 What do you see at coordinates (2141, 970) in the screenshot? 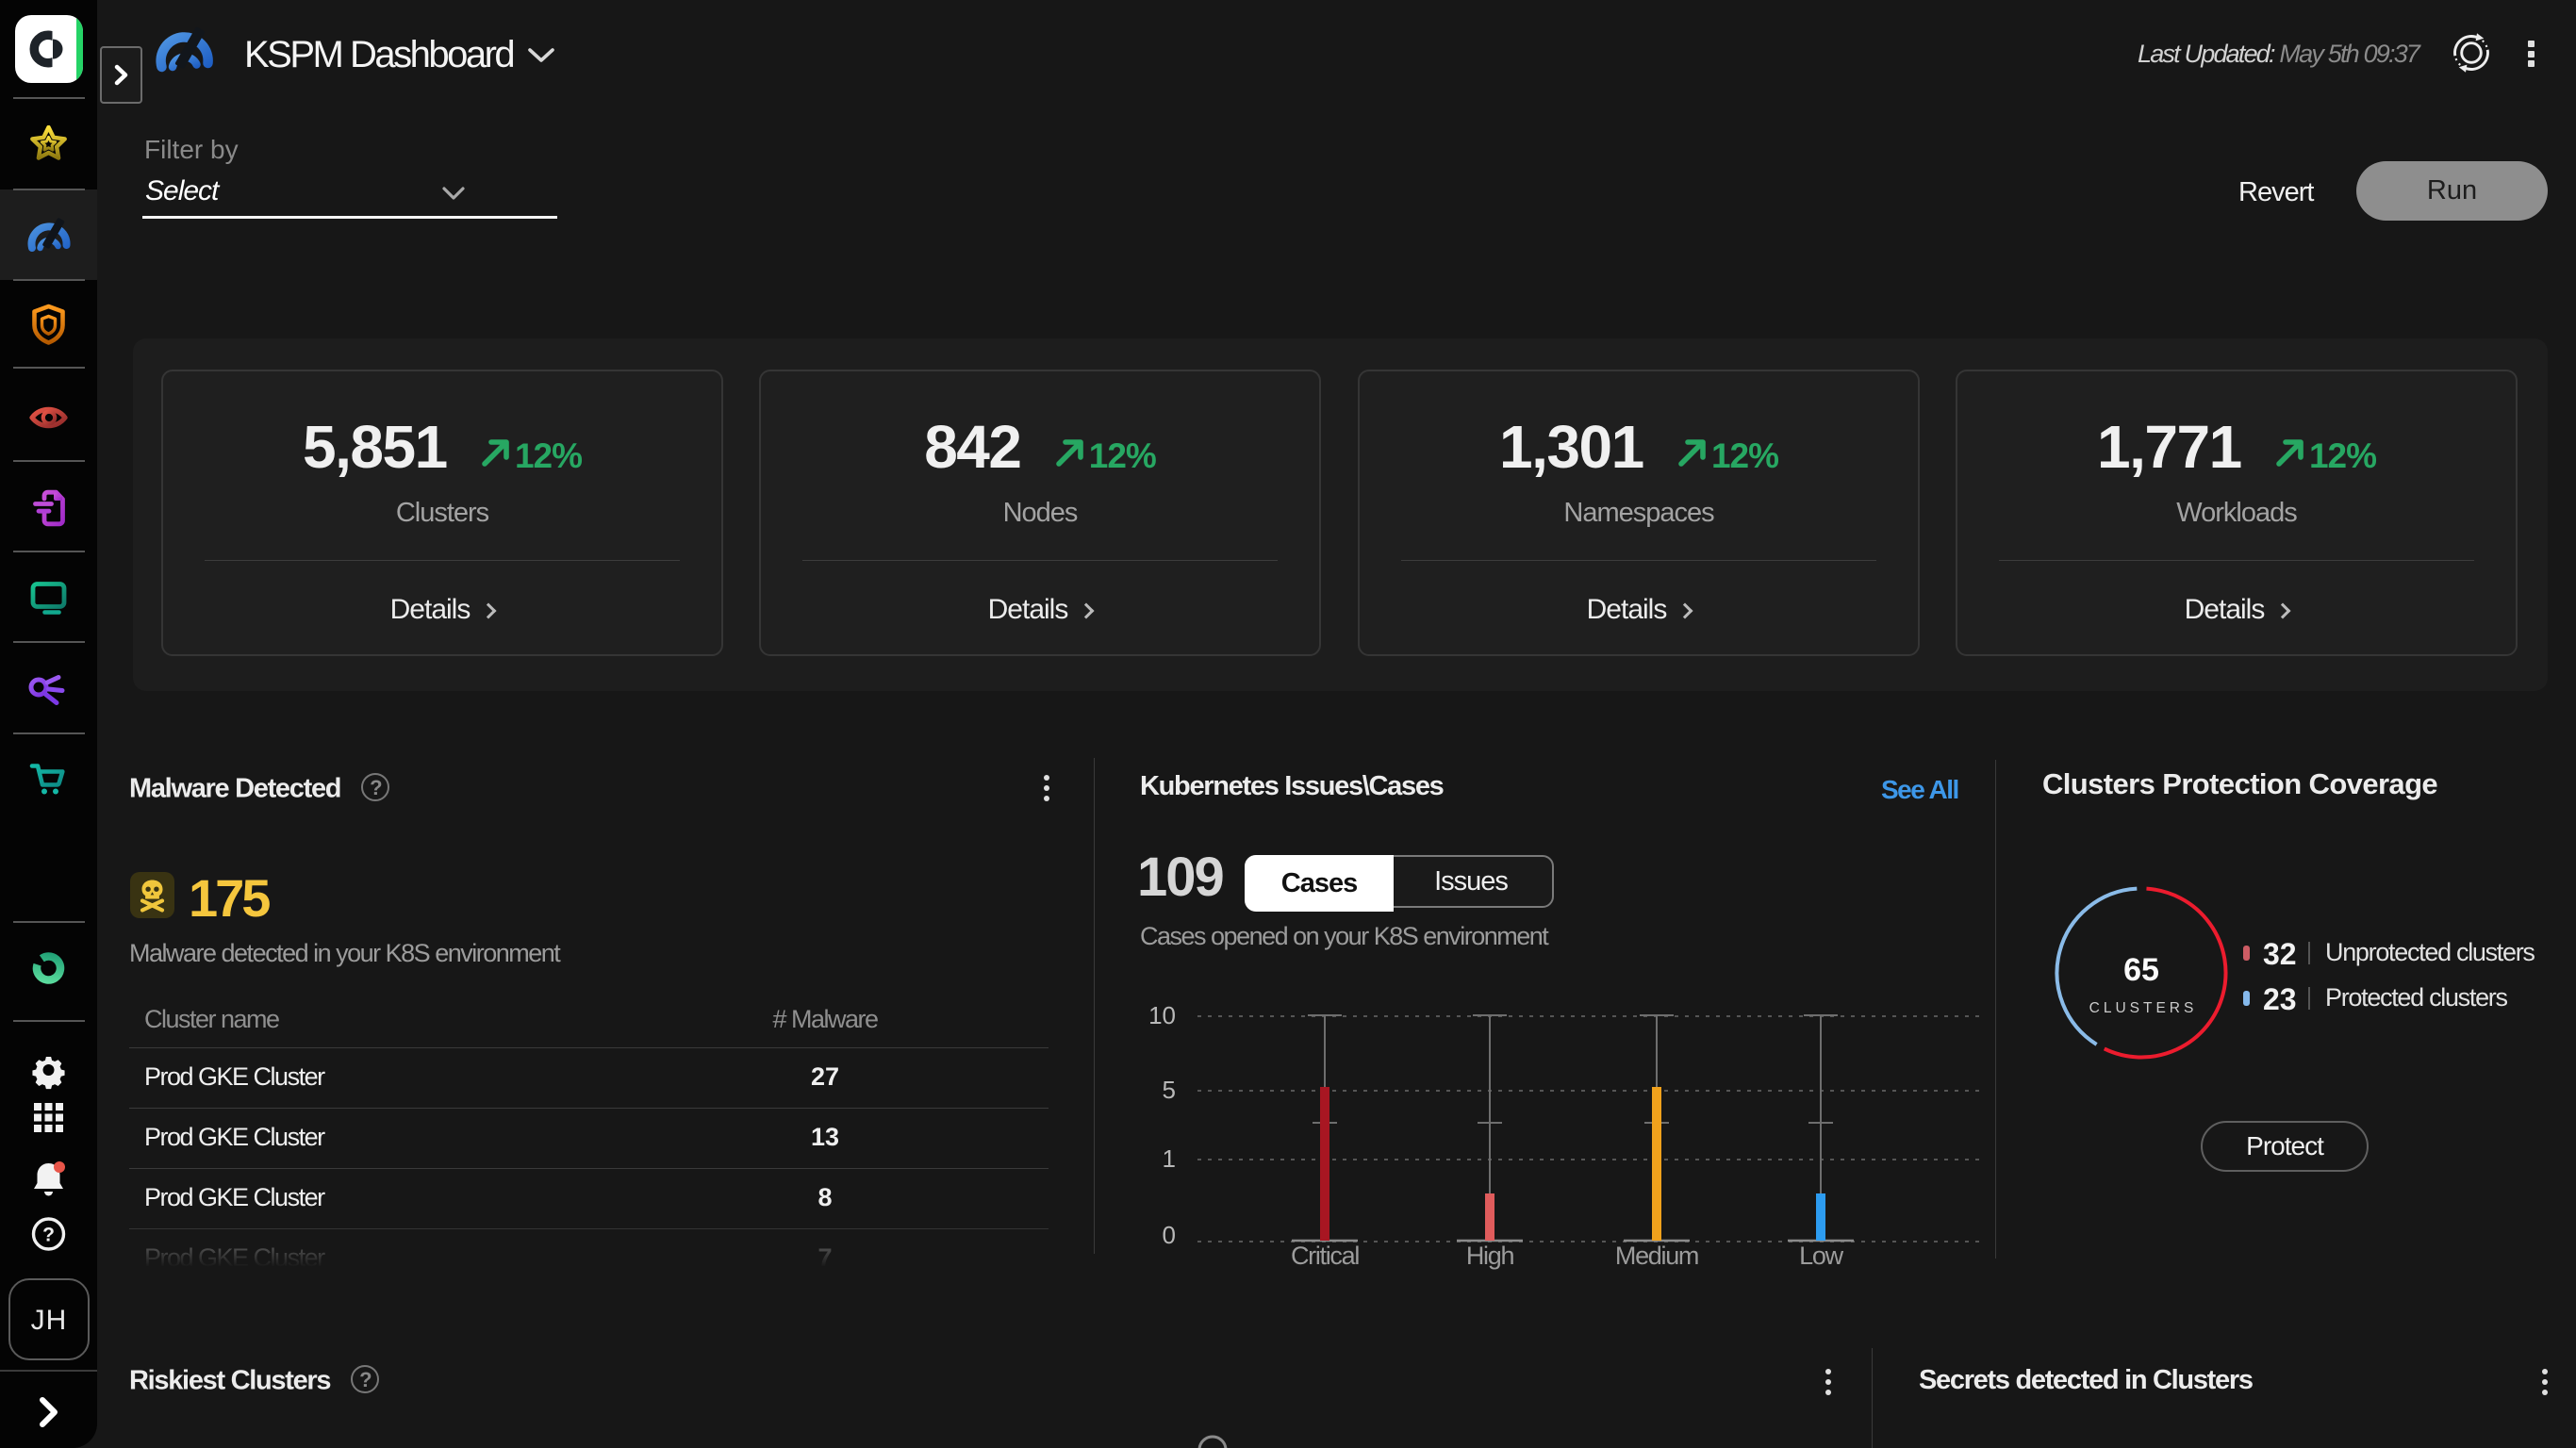
I see `svg-text: 65` at bounding box center [2141, 970].